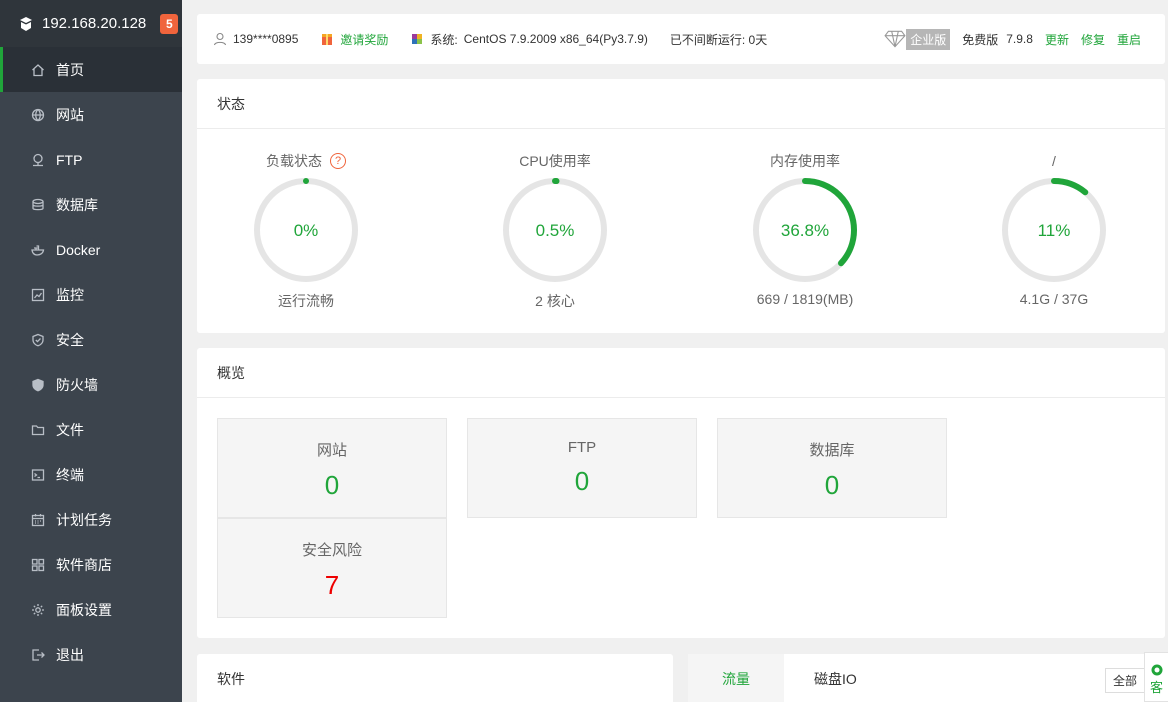  What do you see at coordinates (832, 468) in the screenshot?
I see `overview-card-database: 数据库 0` at bounding box center [832, 468].